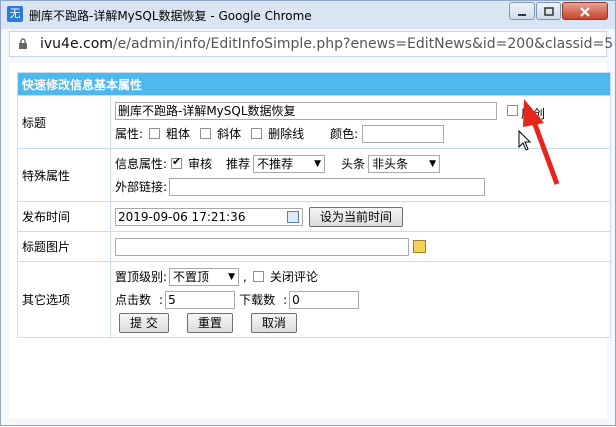 This screenshot has width=616, height=427. Describe the element at coordinates (64, 122) in the screenshot. I see `title-row-label: 标题` at that location.